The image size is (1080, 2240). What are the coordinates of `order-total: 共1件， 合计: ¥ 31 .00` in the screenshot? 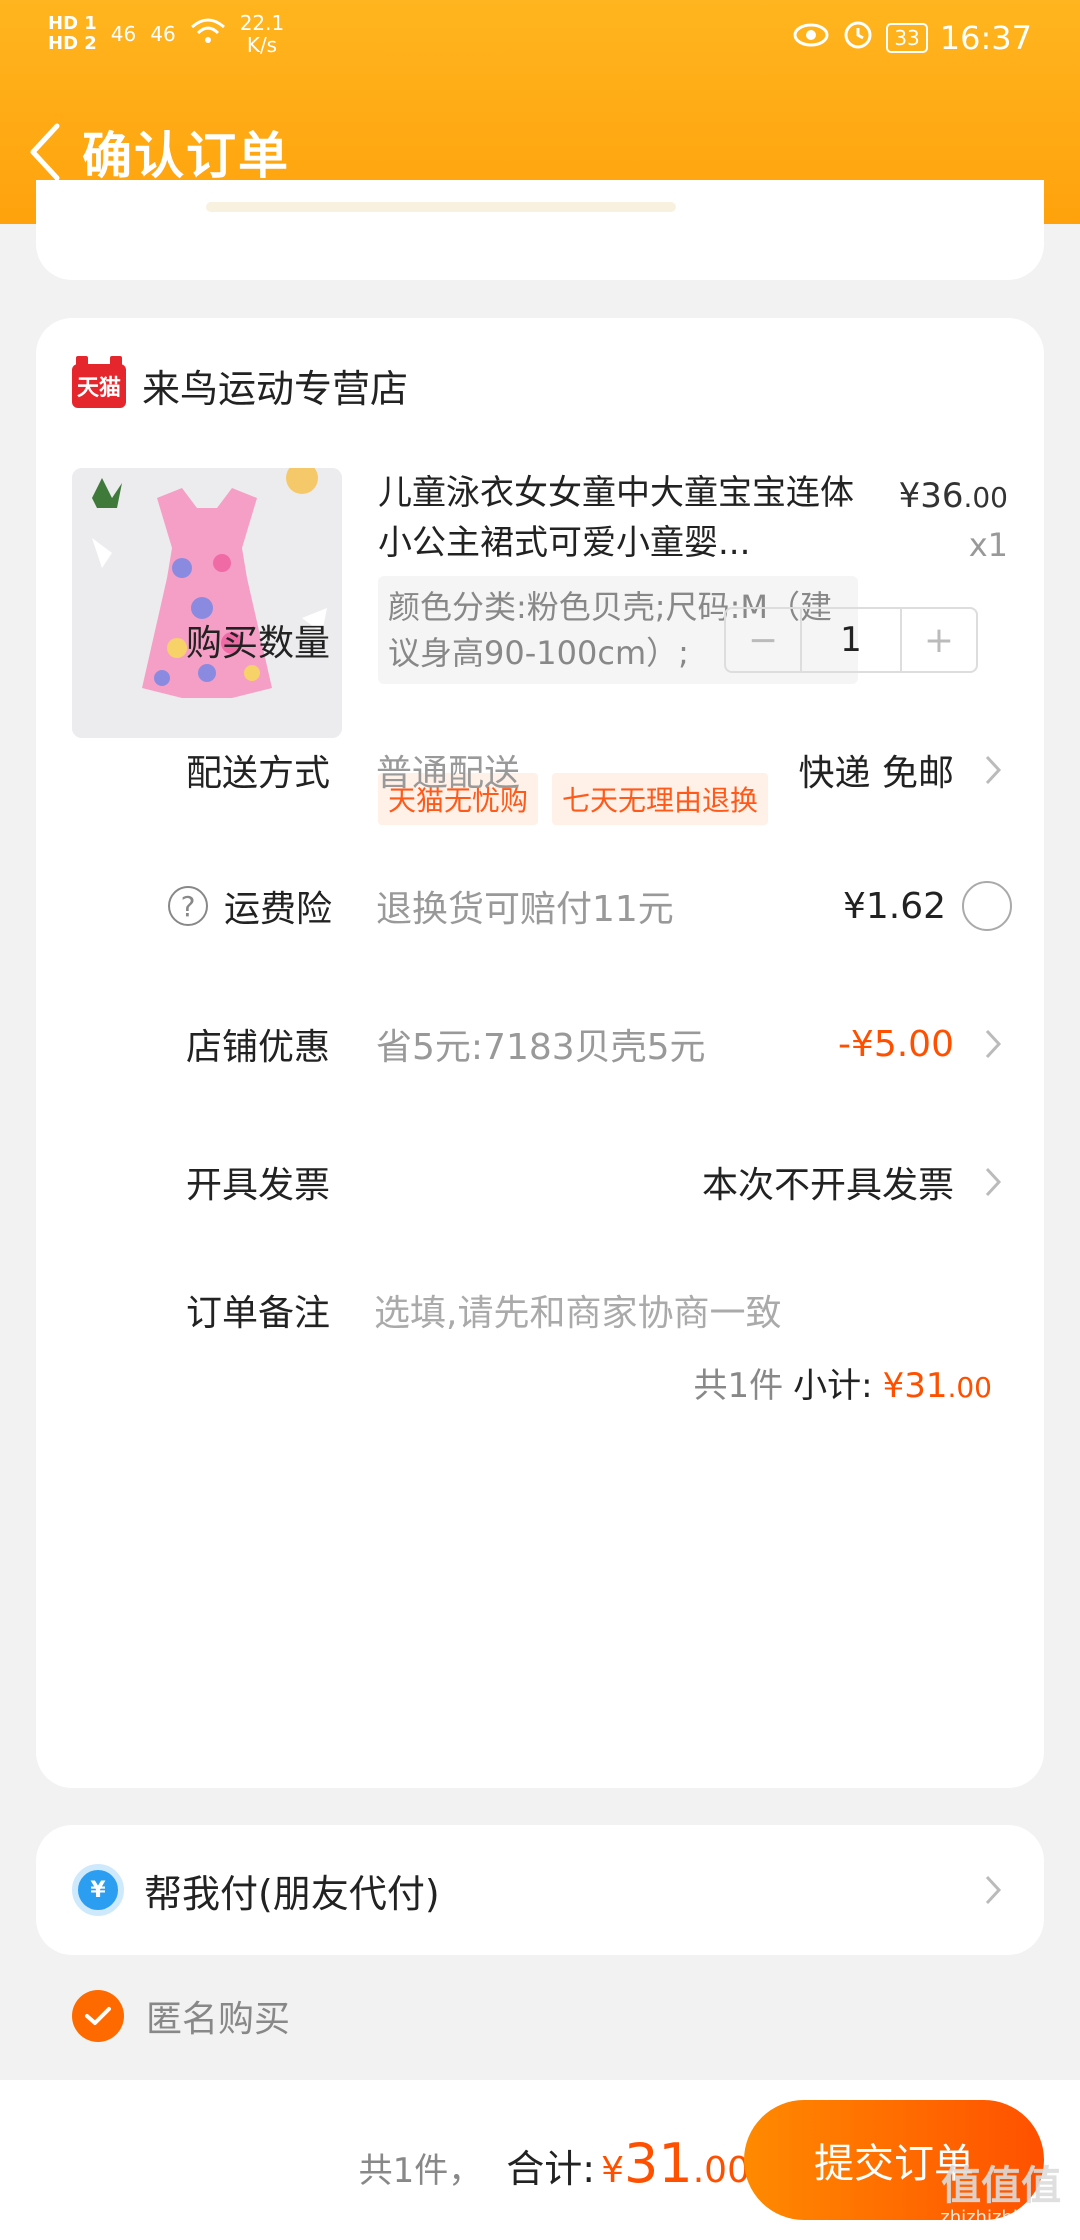 It's located at (554, 2163).